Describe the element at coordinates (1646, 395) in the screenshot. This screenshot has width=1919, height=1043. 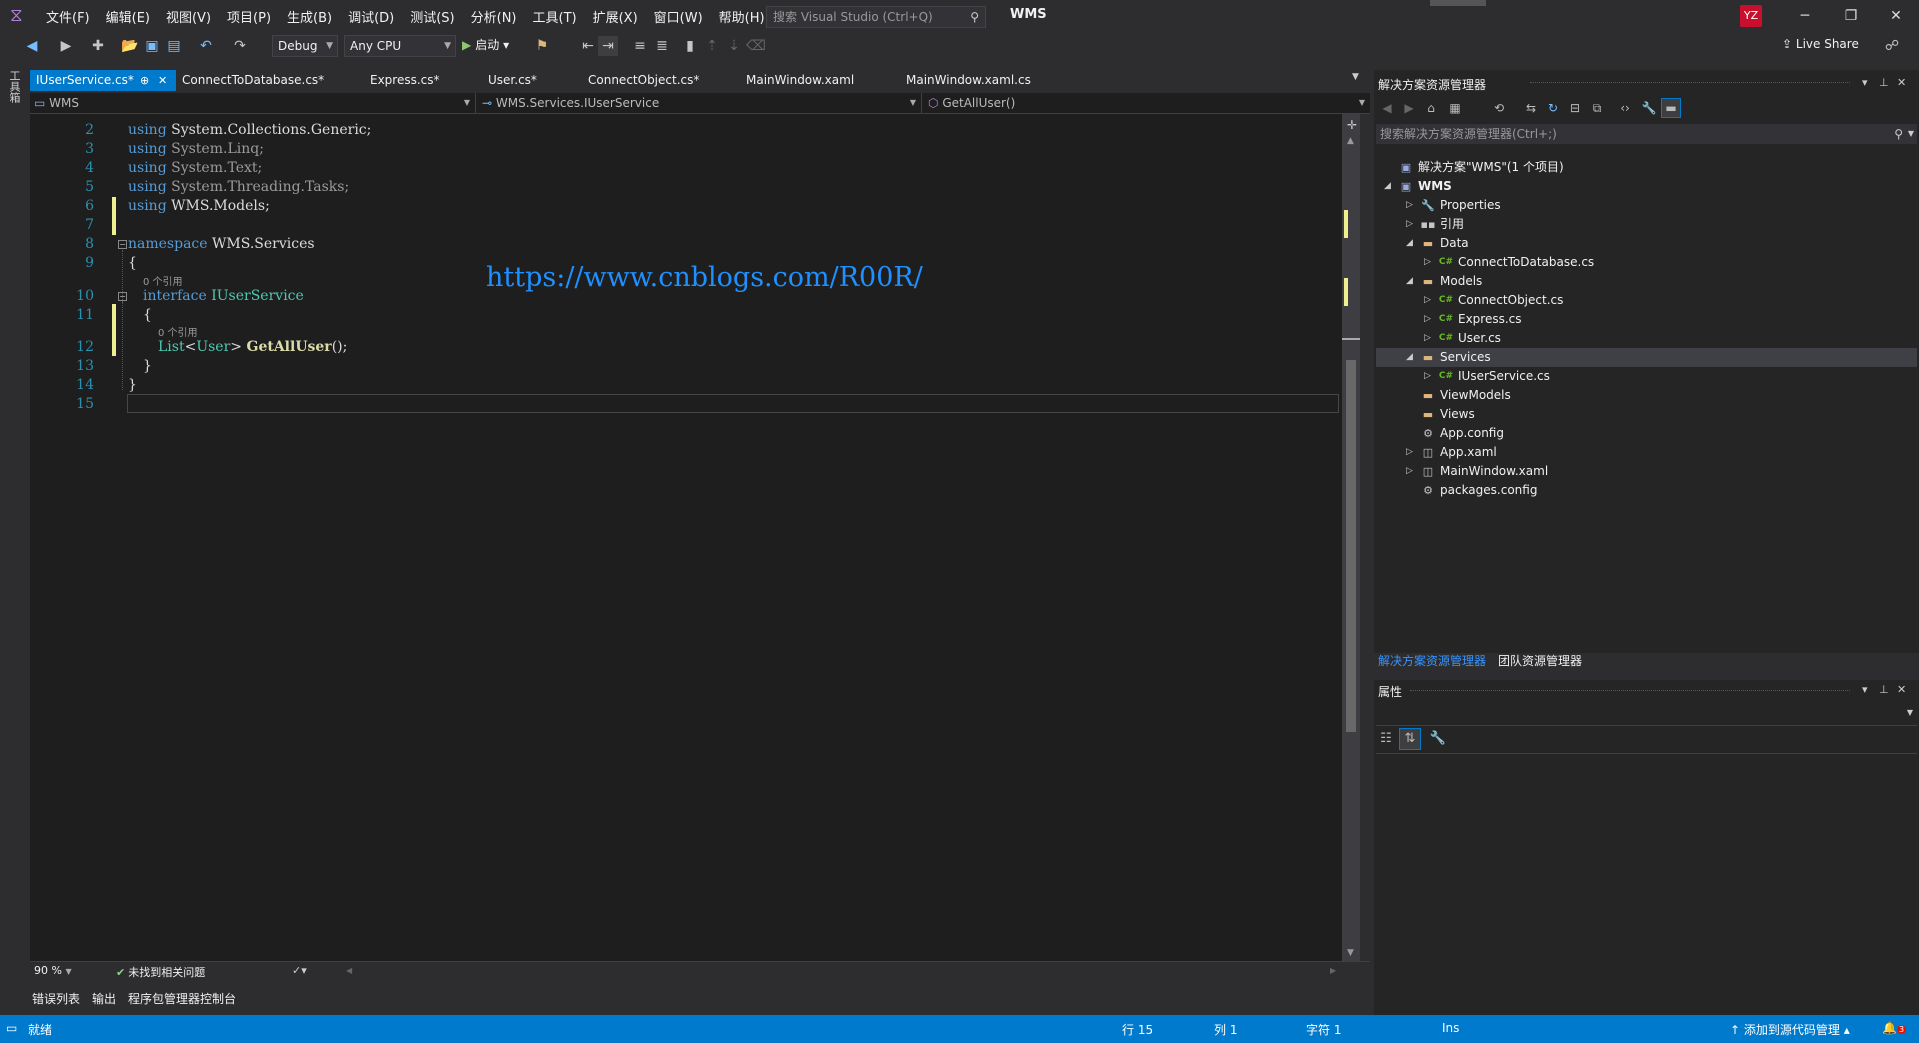
I see `tree-item: ▬ ViewModels` at that location.